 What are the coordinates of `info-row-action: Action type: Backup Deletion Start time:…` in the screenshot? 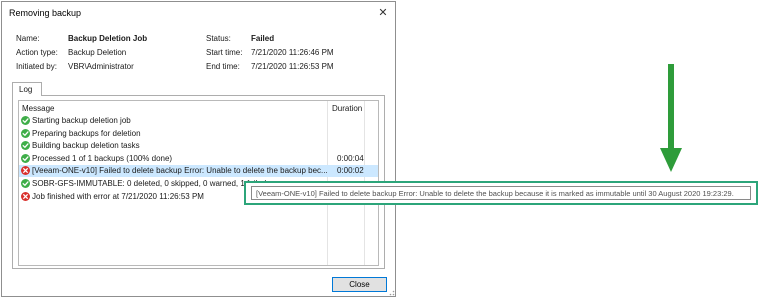 It's located at (201, 54).